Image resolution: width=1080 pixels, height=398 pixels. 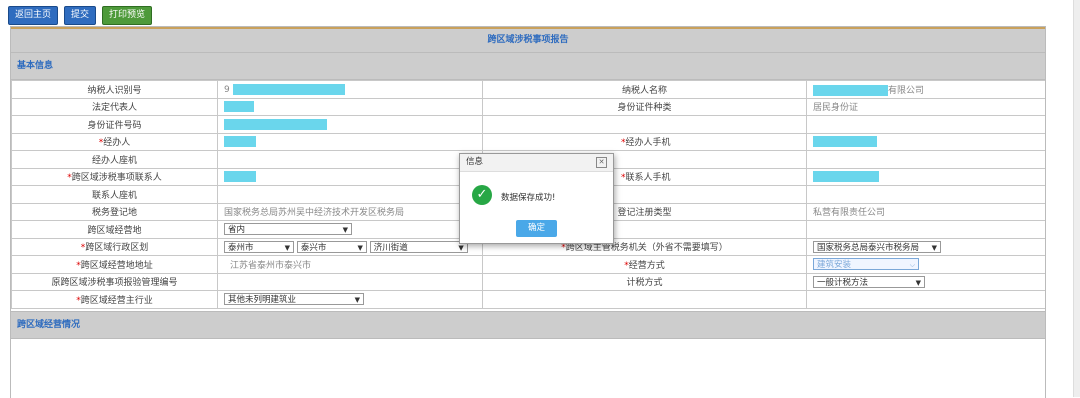 I want to click on page-title: 跨区域涉税事项报告, so click(x=528, y=39).